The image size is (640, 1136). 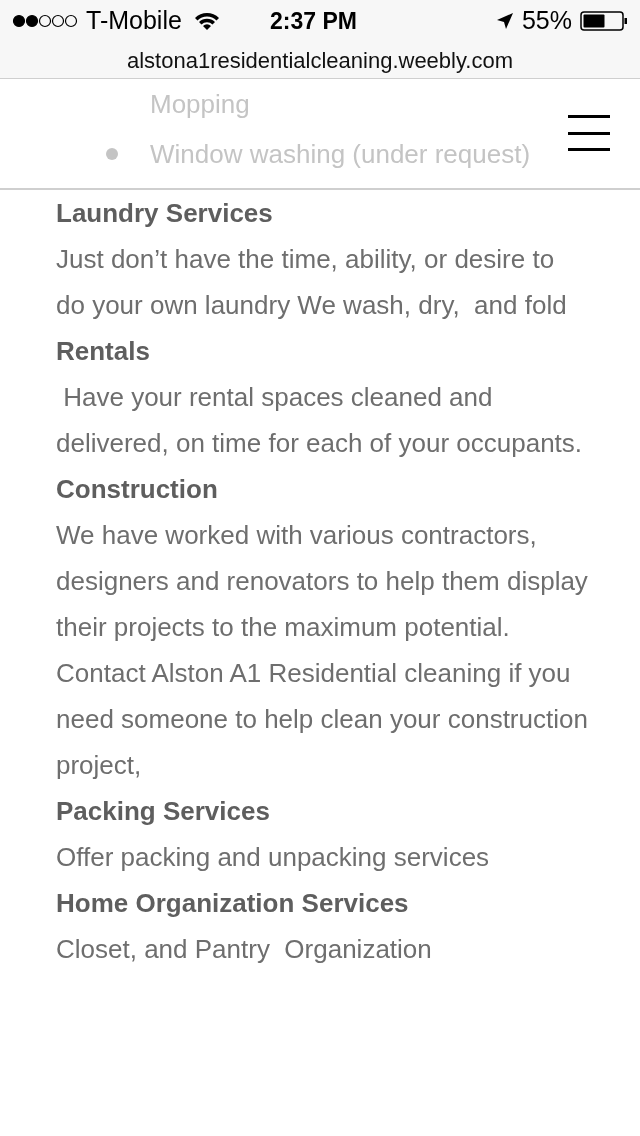 I want to click on wifi-icon, so click(x=206, y=21).